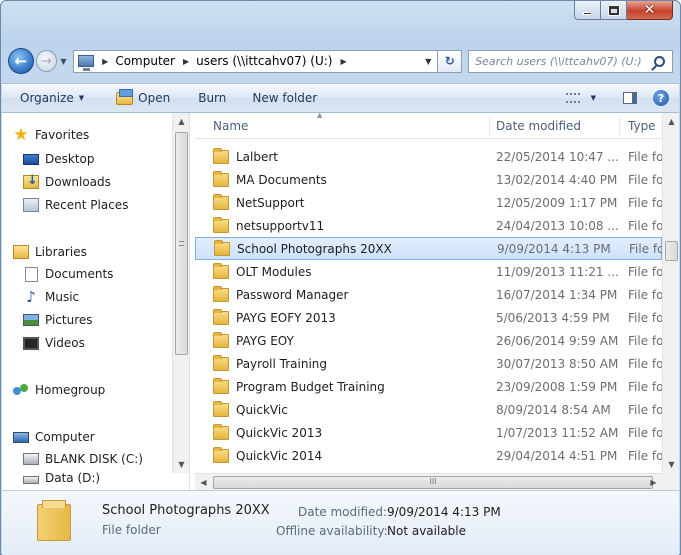 The image size is (681, 555). Describe the element at coordinates (653, 482) in the screenshot. I see `scroll-right-arrow-icon: ▶` at that location.